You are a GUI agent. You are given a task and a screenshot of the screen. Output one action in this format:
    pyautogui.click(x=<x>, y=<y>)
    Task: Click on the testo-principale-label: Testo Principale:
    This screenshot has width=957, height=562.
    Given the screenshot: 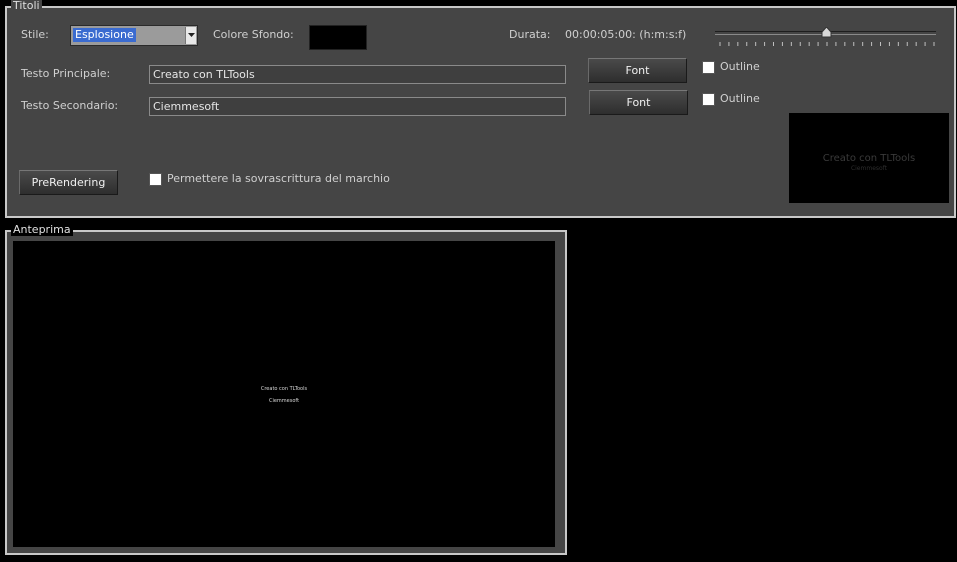 What is the action you would take?
    pyautogui.click(x=66, y=73)
    